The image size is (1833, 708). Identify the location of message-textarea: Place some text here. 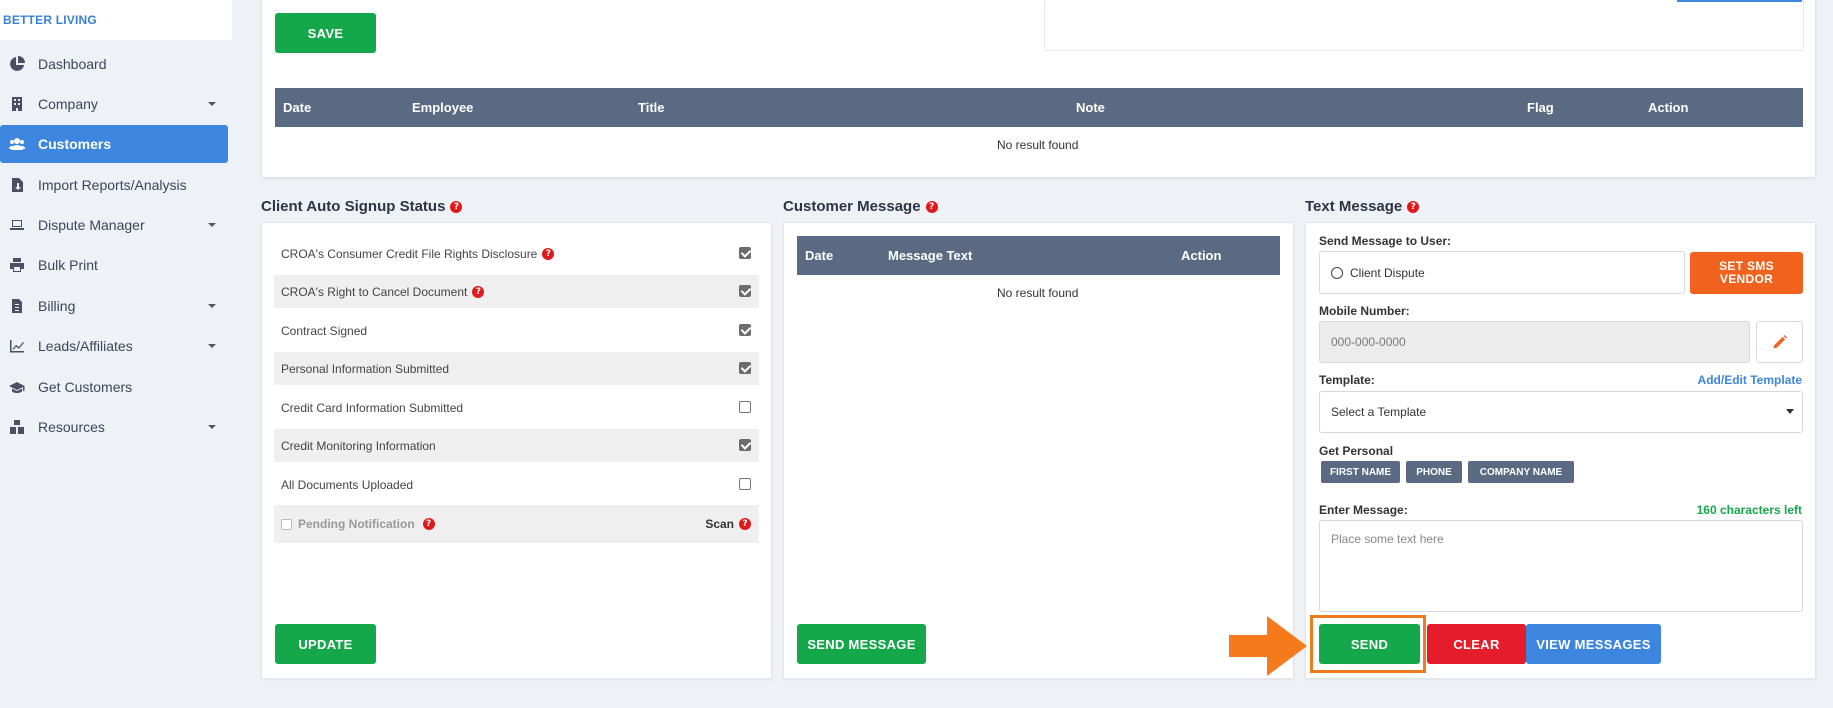
(1561, 566).